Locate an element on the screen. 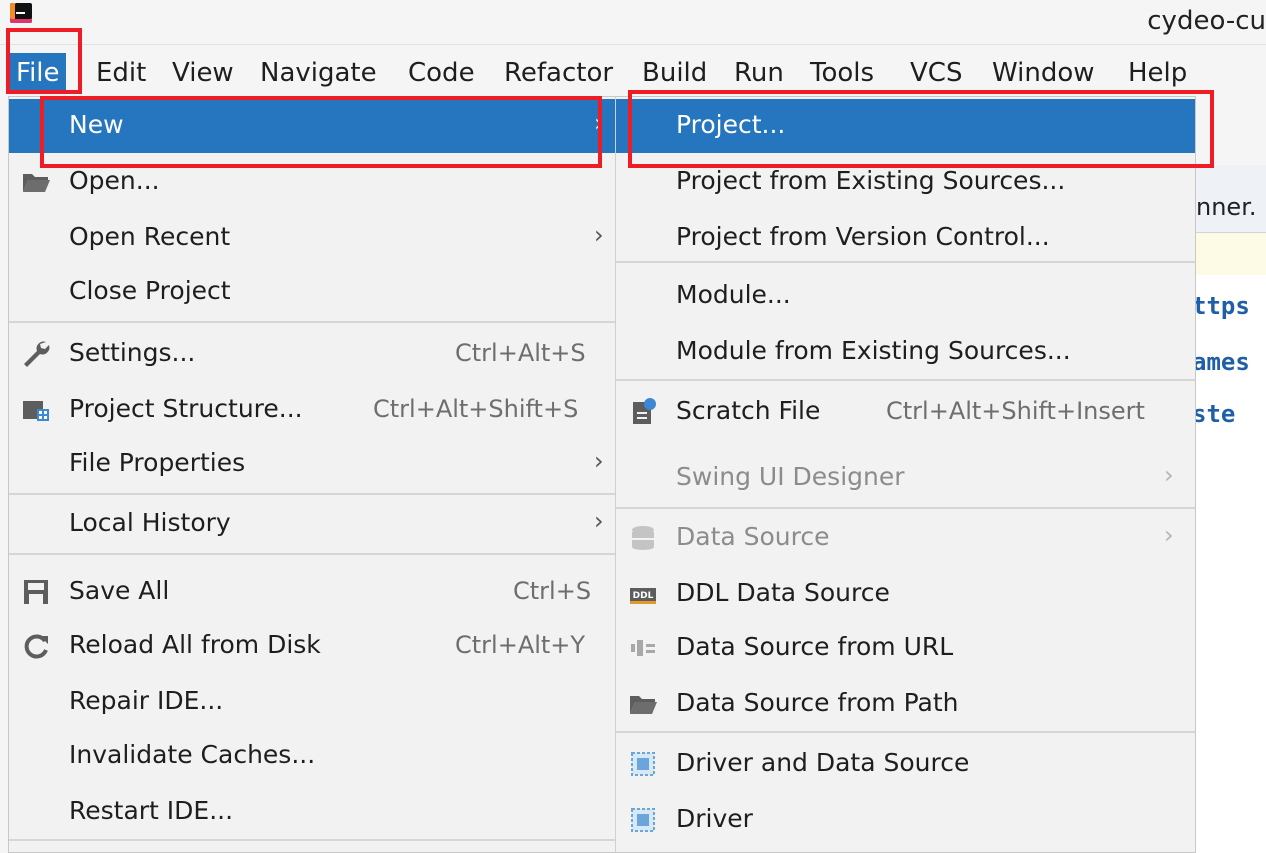 The height and width of the screenshot is (853, 1266). menu-item-label: Save All is located at coordinates (119, 590).